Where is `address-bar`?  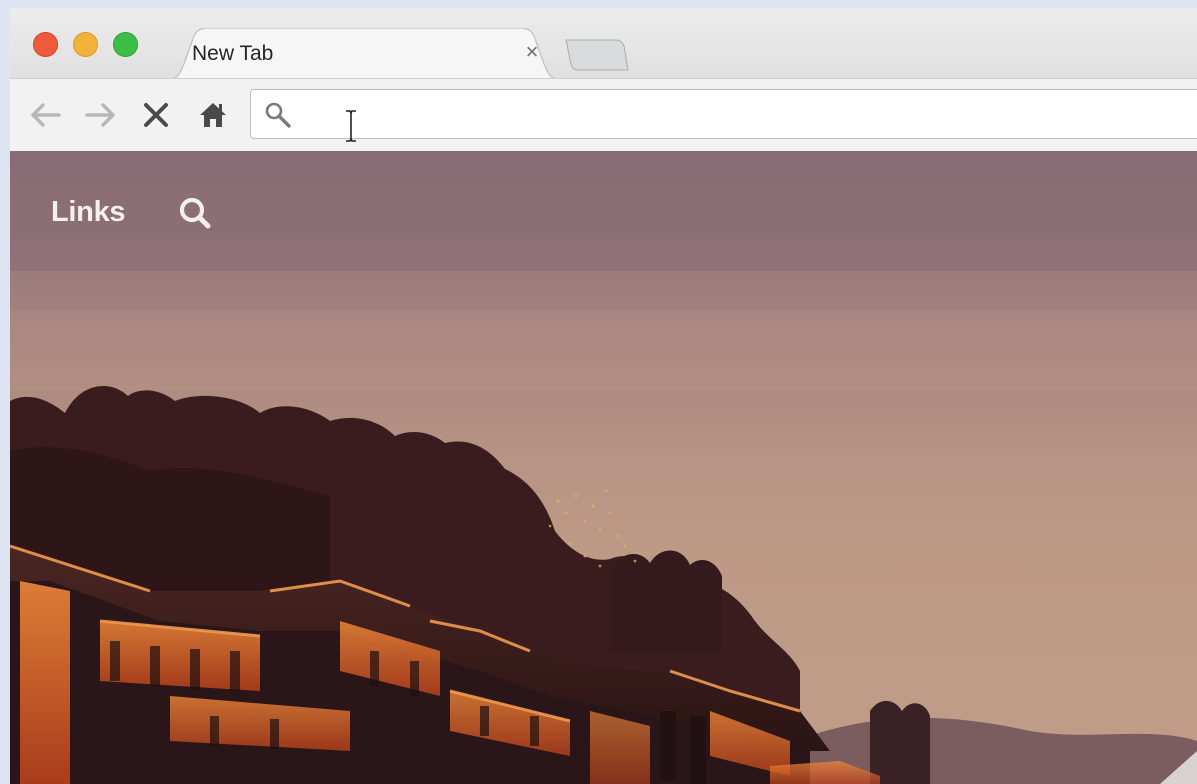 address-bar is located at coordinates (723, 115).